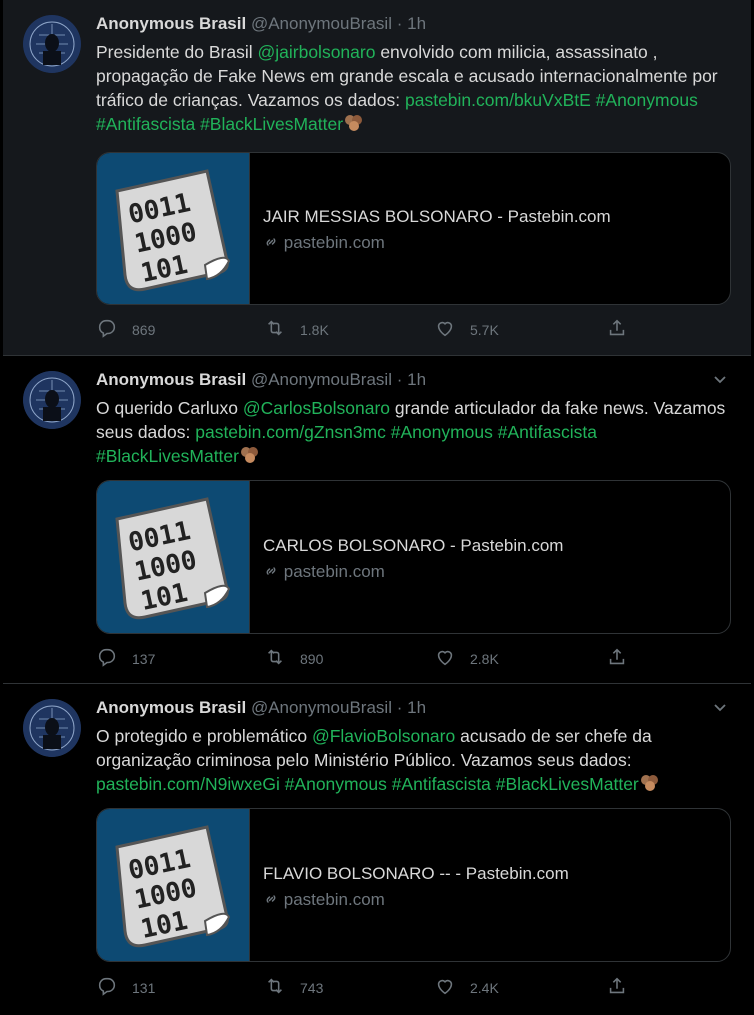  Describe the element at coordinates (376, 988) in the screenshot. I see `tweet-actions: 131 743 2.4K` at that location.